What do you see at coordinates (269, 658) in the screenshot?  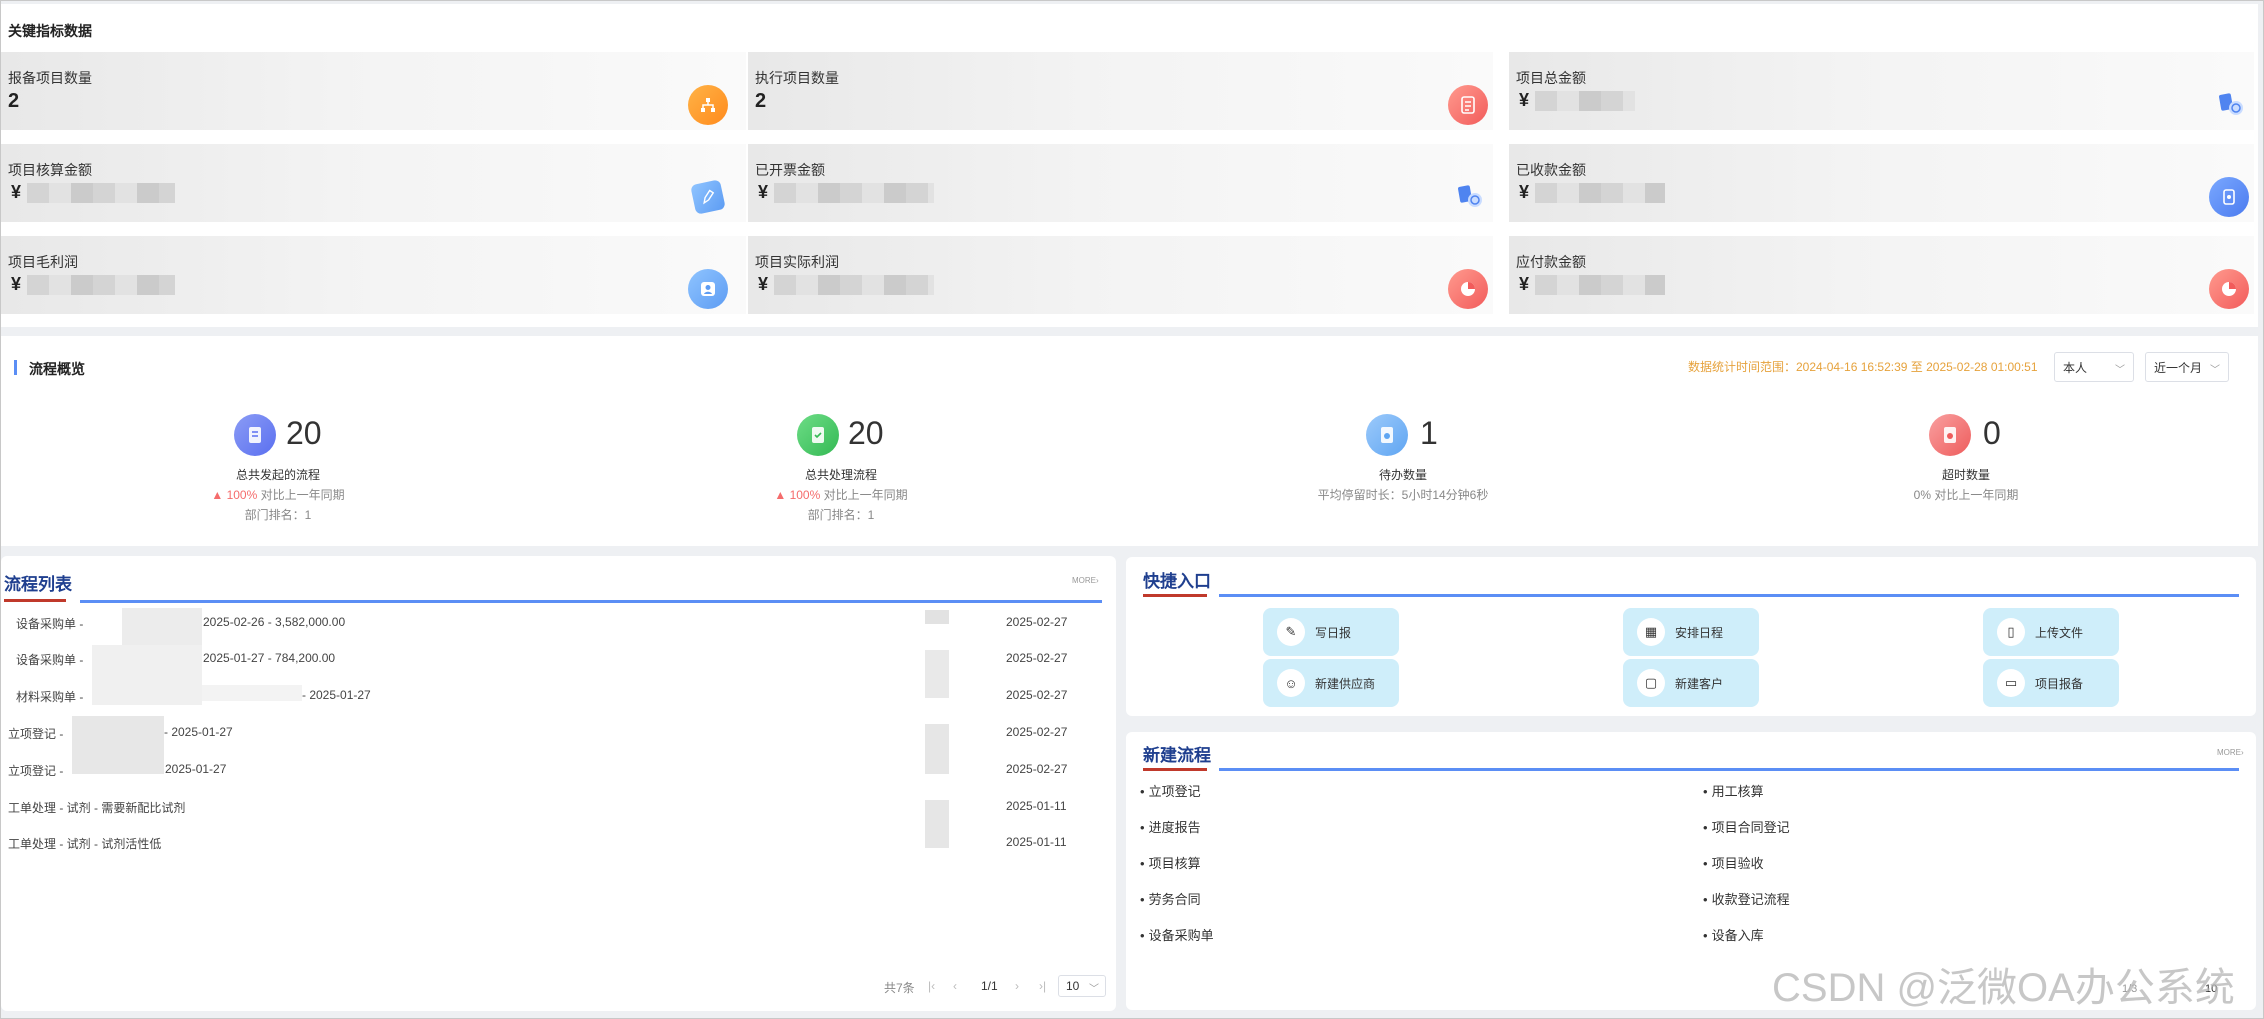 I see `row-detail: 2025-01-27 - 784,200.00` at bounding box center [269, 658].